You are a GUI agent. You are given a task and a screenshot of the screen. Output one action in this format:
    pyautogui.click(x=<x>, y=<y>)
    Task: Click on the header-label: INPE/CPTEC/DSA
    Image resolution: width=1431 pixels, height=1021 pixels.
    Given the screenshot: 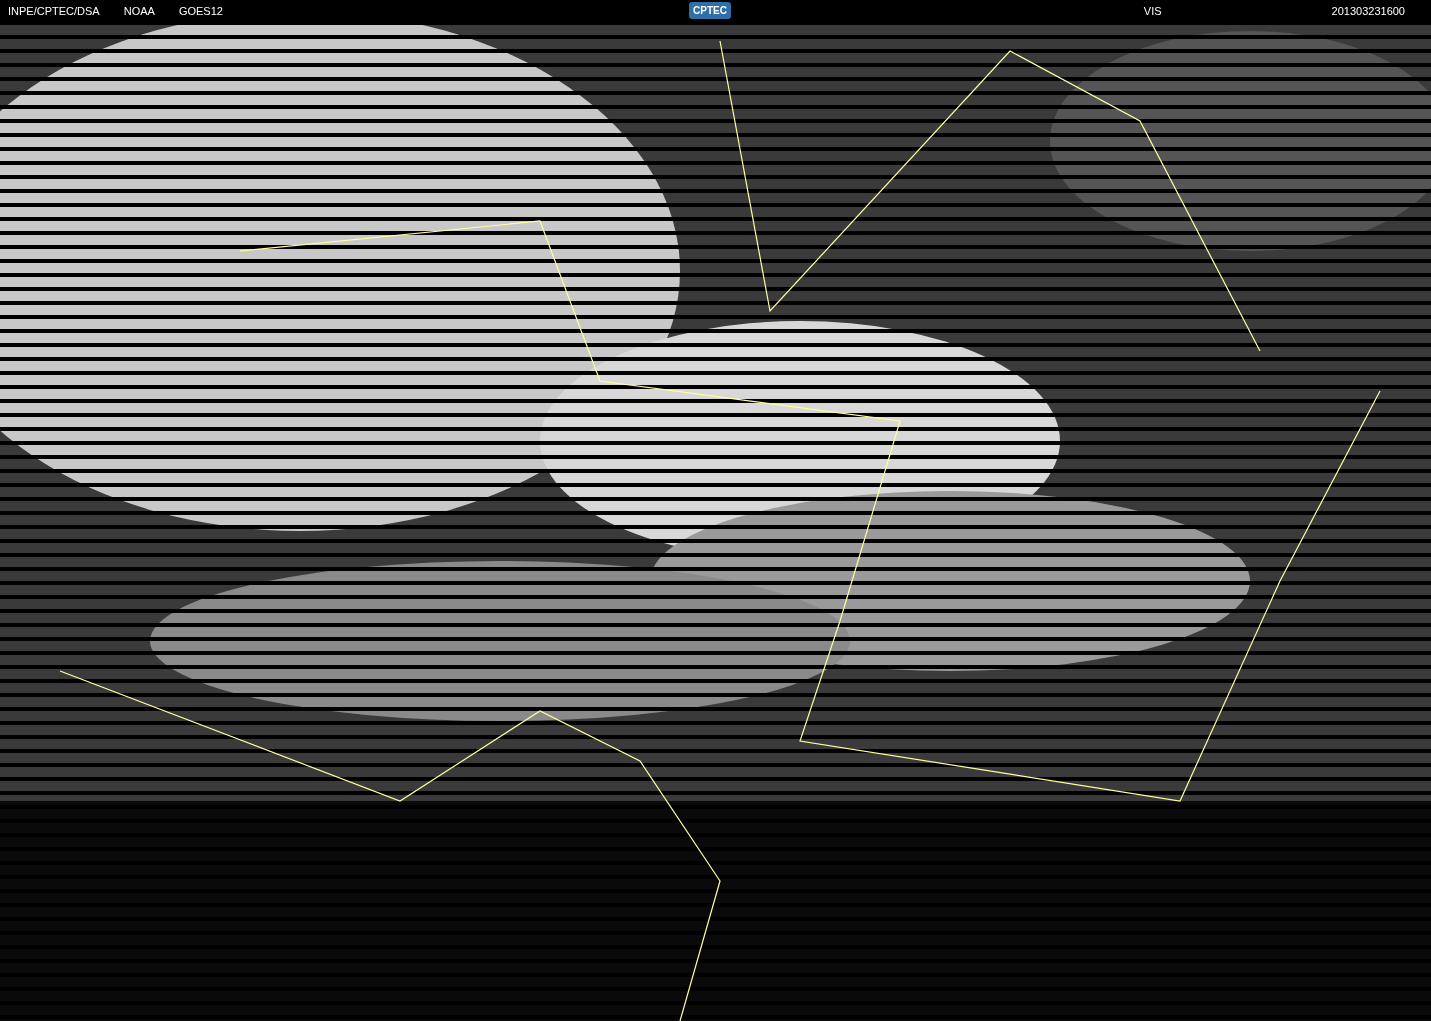 What is the action you would take?
    pyautogui.click(x=54, y=10)
    